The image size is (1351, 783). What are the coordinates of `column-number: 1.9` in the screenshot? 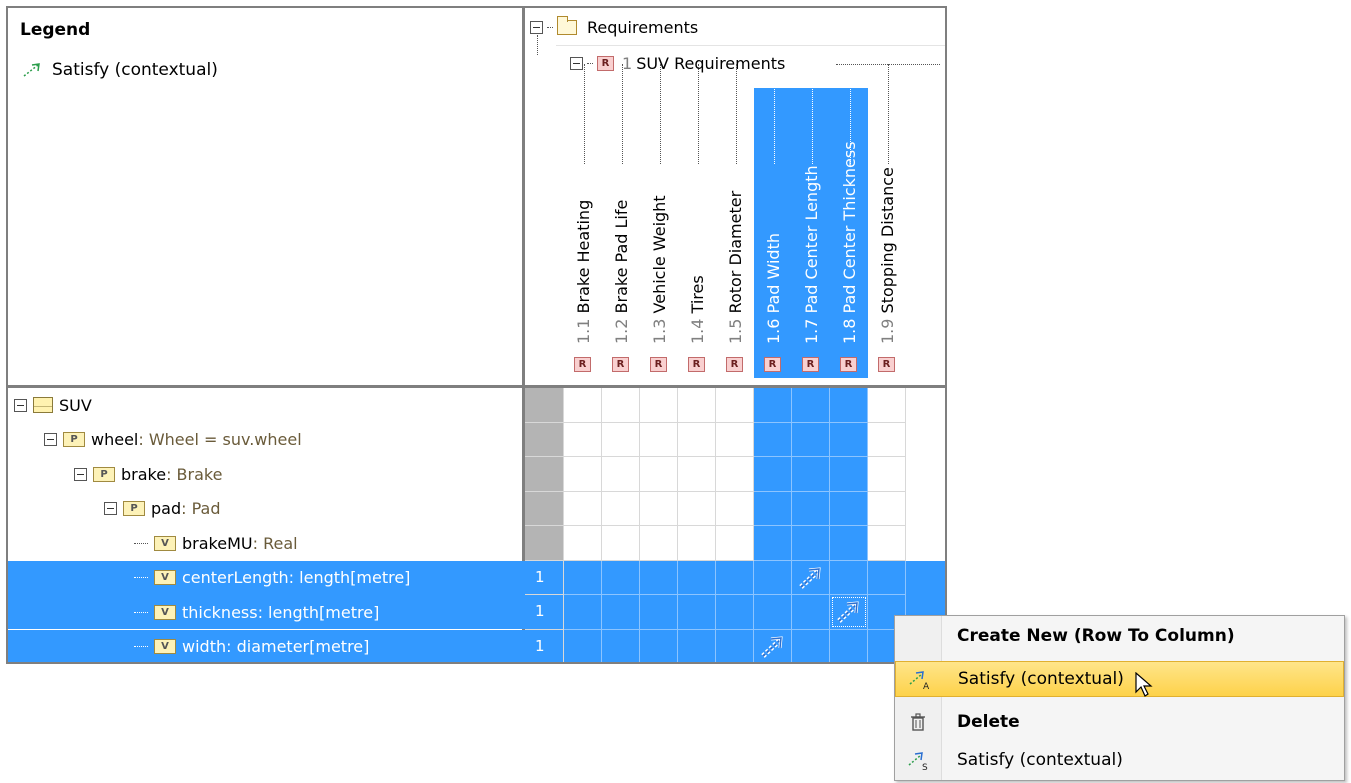 It's located at (887, 331).